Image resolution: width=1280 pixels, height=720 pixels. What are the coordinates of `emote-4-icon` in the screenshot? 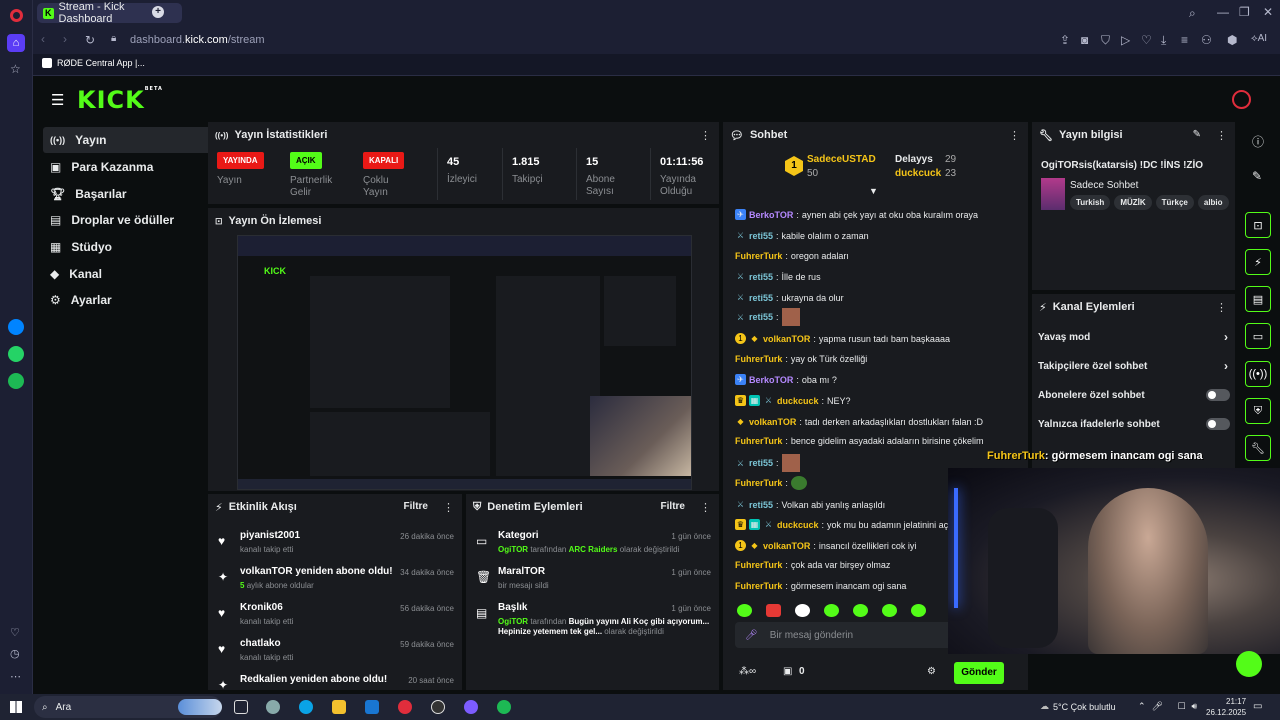 It's located at (831, 610).